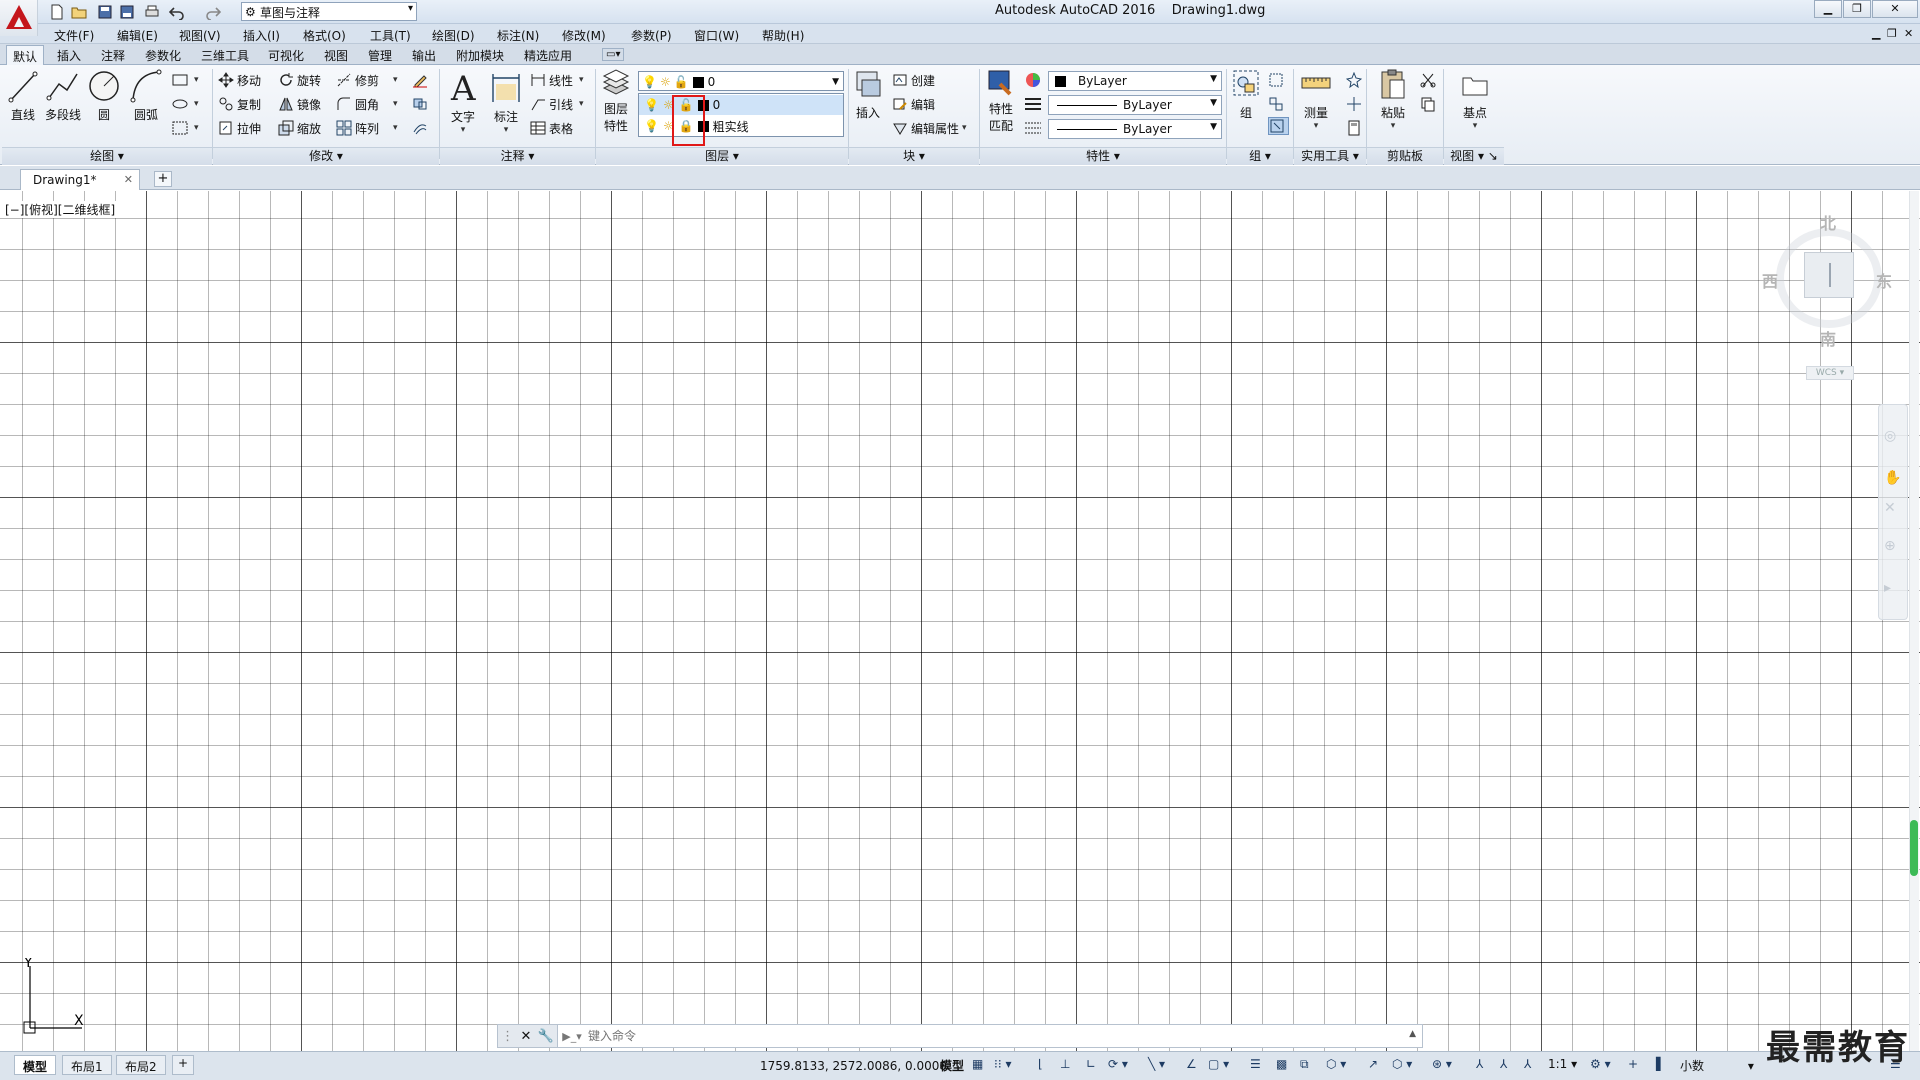 The image size is (1920, 1080). Describe the element at coordinates (19, 18) in the screenshot. I see `application-menu-button` at that location.